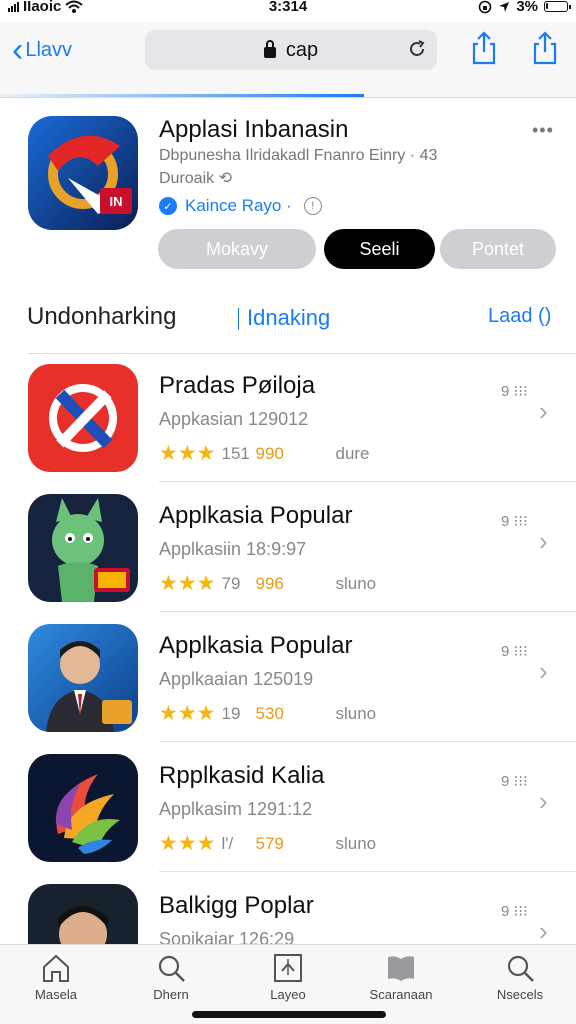 The width and height of the screenshot is (576, 1024). I want to click on battery-icon, so click(557, 6).